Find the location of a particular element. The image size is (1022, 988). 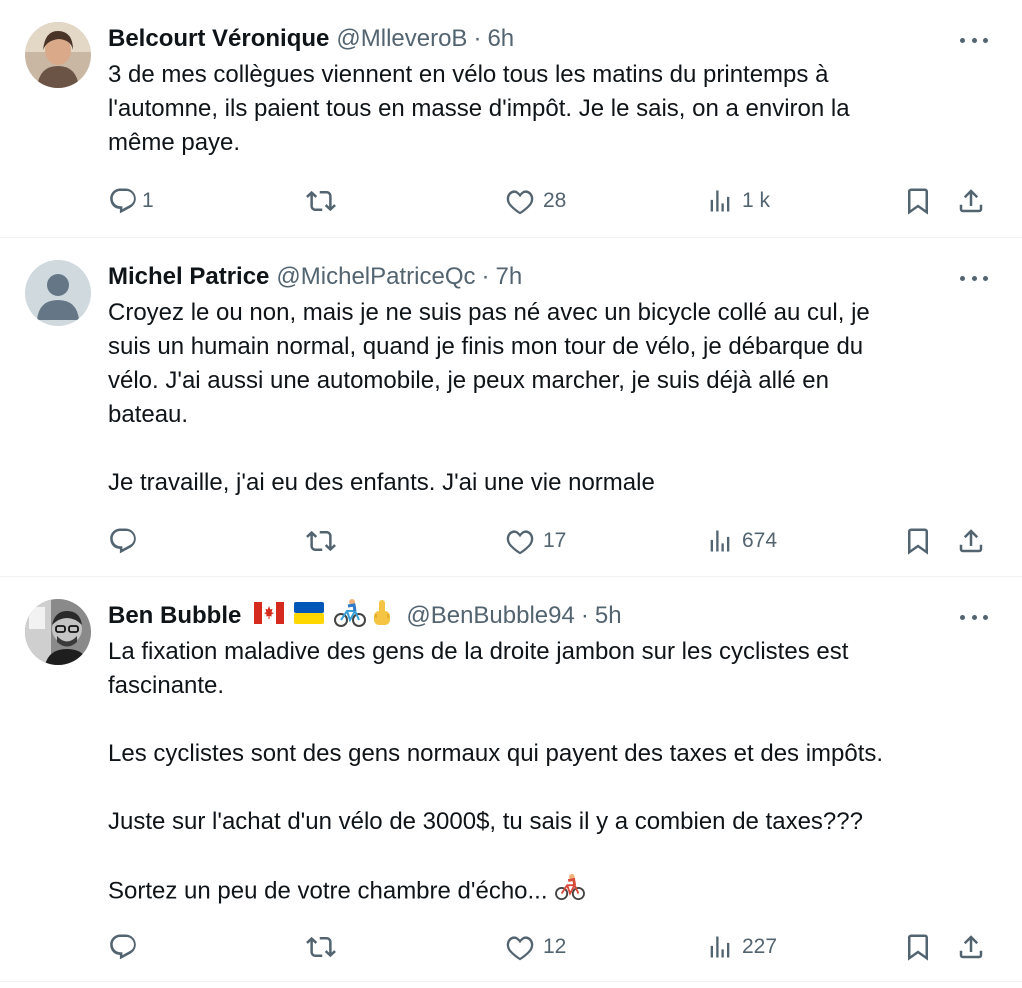

canada-flag-icon is located at coordinates (269, 616).